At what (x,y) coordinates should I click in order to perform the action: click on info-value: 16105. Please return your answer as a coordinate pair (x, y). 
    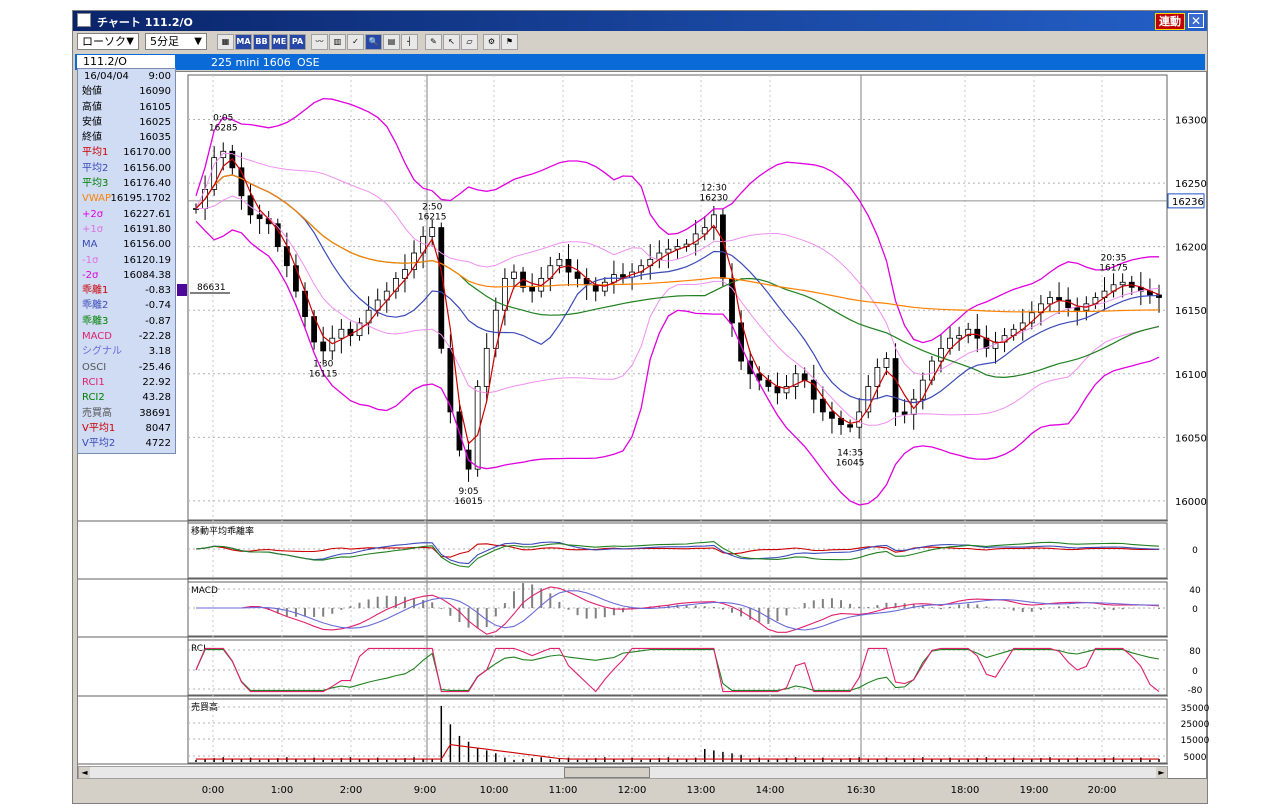
    Looking at the image, I should click on (155, 107).